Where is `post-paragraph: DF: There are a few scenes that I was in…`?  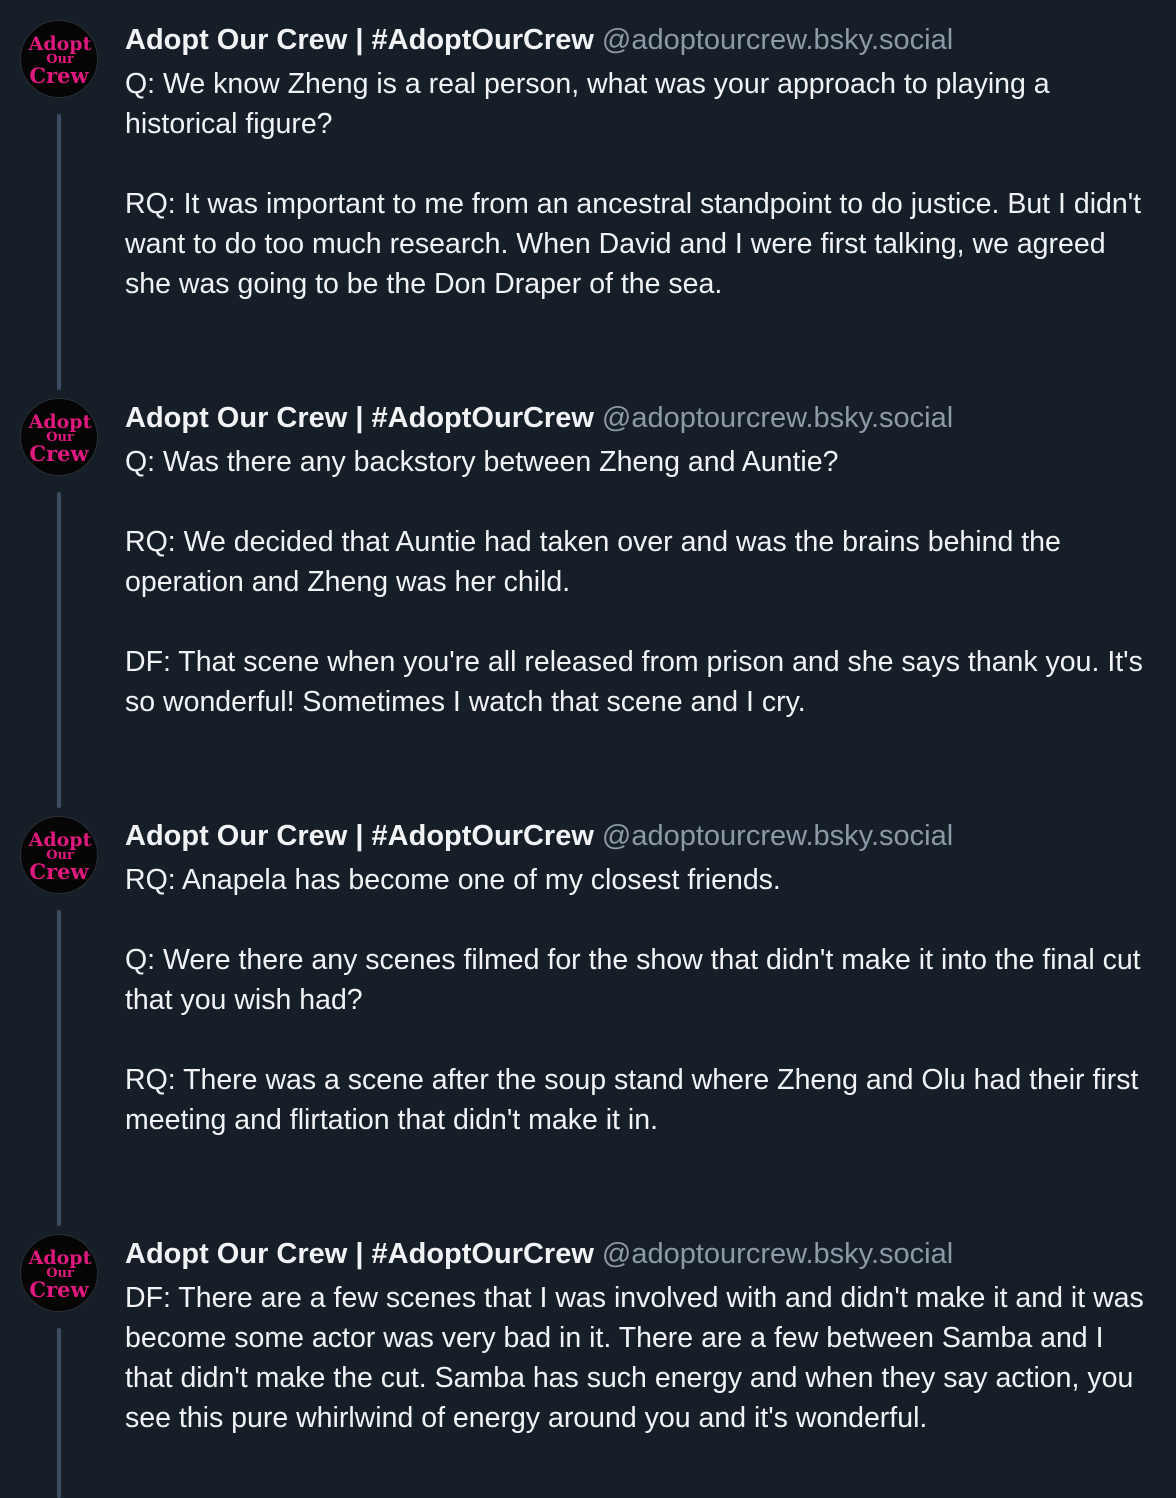
post-paragraph: DF: There are a few scenes that I was in… is located at coordinates (634, 1358).